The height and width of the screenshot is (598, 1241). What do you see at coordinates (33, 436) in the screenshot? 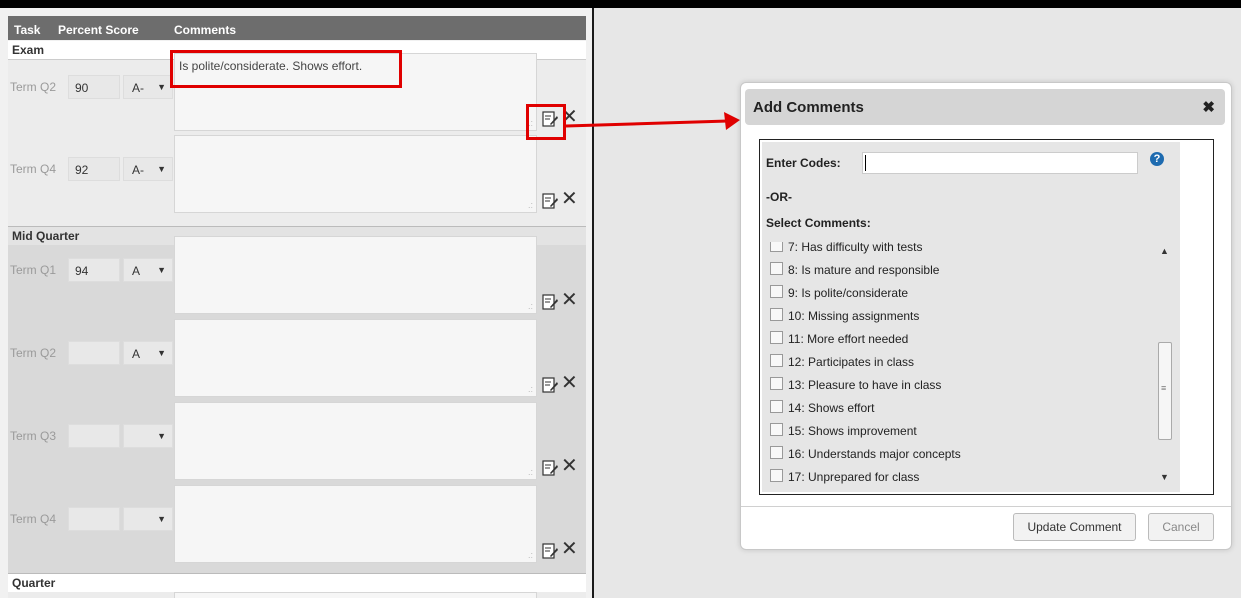
I see `term-label: Term Q3` at bounding box center [33, 436].